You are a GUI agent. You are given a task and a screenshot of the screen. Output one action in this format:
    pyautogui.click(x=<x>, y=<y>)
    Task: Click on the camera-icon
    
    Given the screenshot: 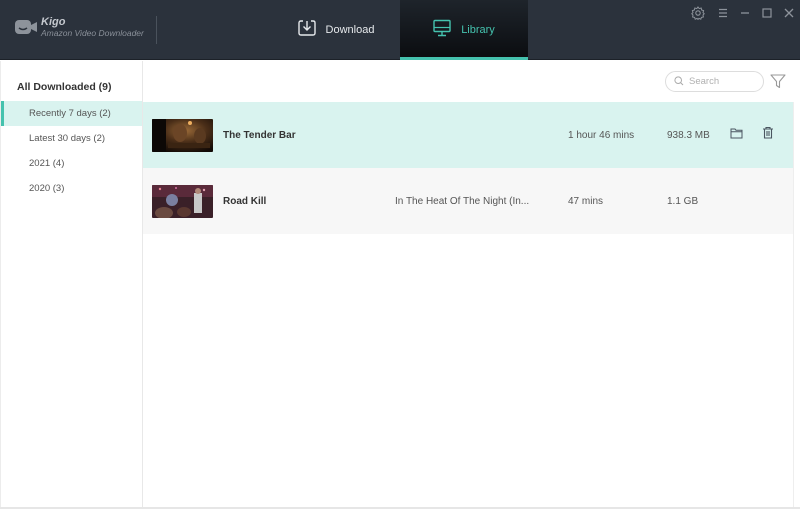 What is the action you would take?
    pyautogui.click(x=26, y=27)
    